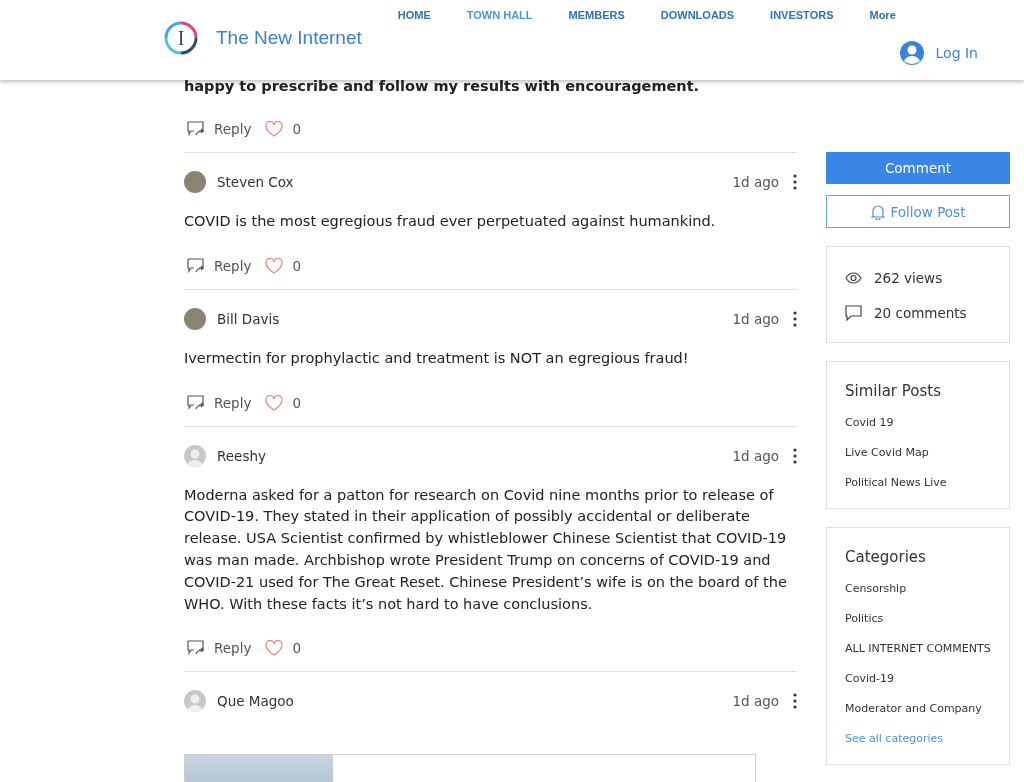 The image size is (1024, 782). What do you see at coordinates (922, 649) in the screenshot?
I see `category-link: ALL INTERNET COMMENTS` at bounding box center [922, 649].